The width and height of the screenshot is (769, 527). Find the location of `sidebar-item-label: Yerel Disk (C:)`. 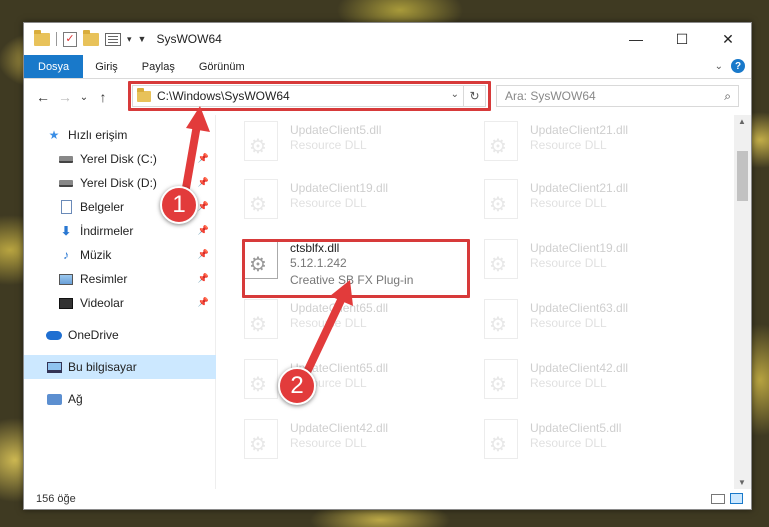

sidebar-item-label: Yerel Disk (C:) is located at coordinates (118, 159).